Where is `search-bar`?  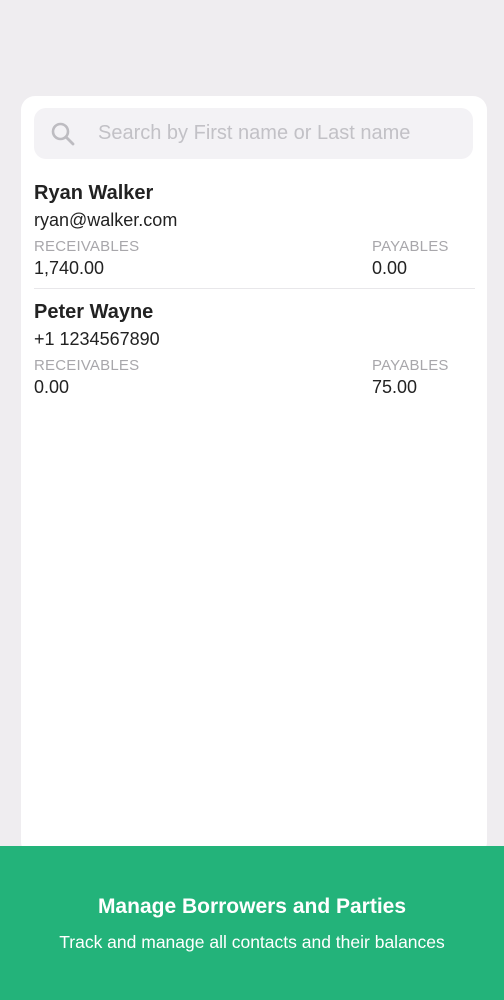 search-bar is located at coordinates (253, 133).